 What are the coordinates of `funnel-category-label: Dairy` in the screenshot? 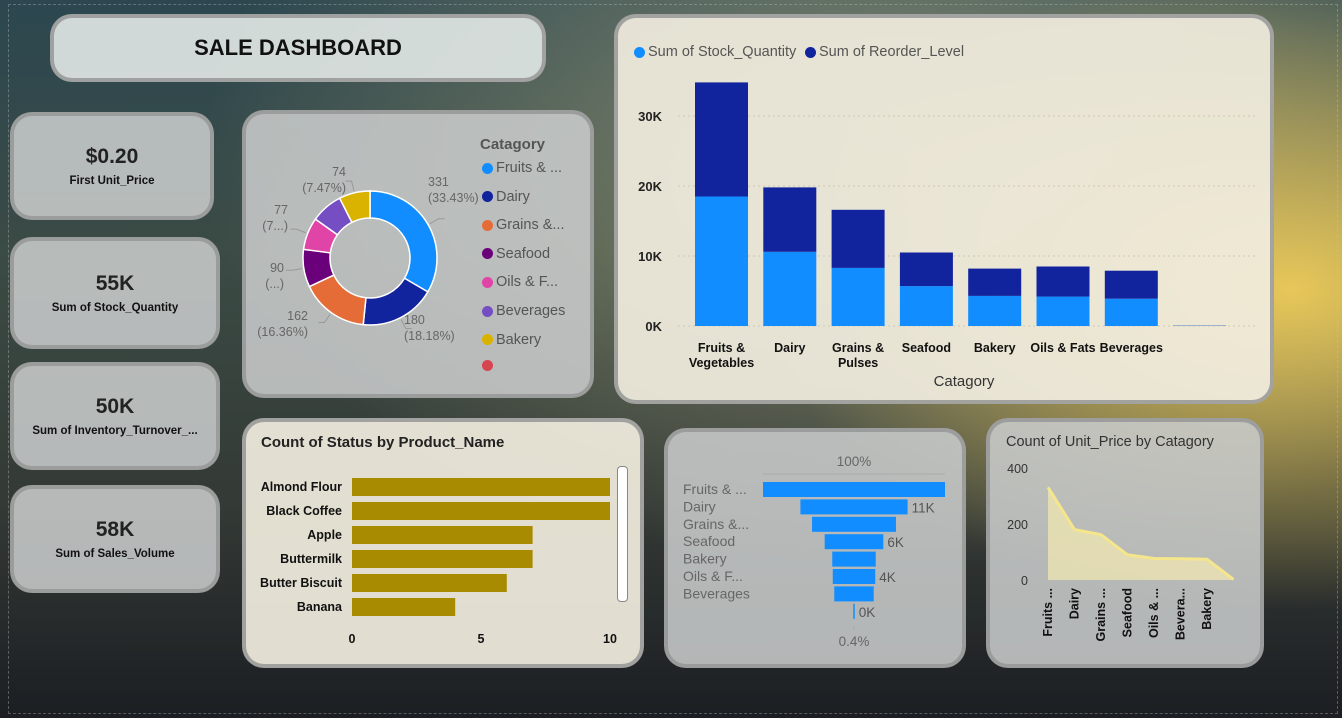 It's located at (699, 506).